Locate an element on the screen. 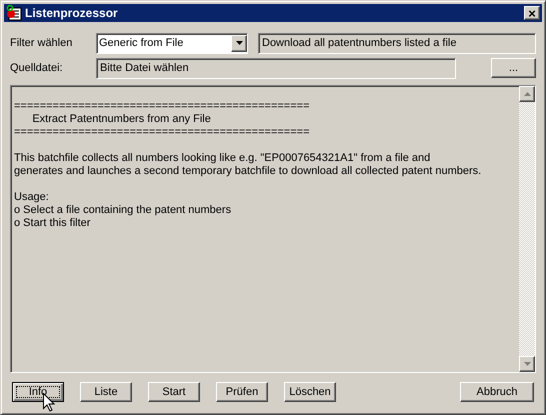 The image size is (546, 415). filter-label: Filter wählen is located at coordinates (42, 43).